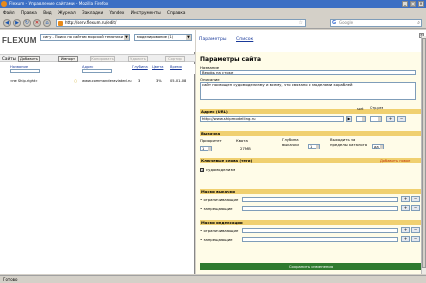  What do you see at coordinates (301, 23) in the screenshot?
I see `bookmark-star-icon: ☆` at bounding box center [301, 23].